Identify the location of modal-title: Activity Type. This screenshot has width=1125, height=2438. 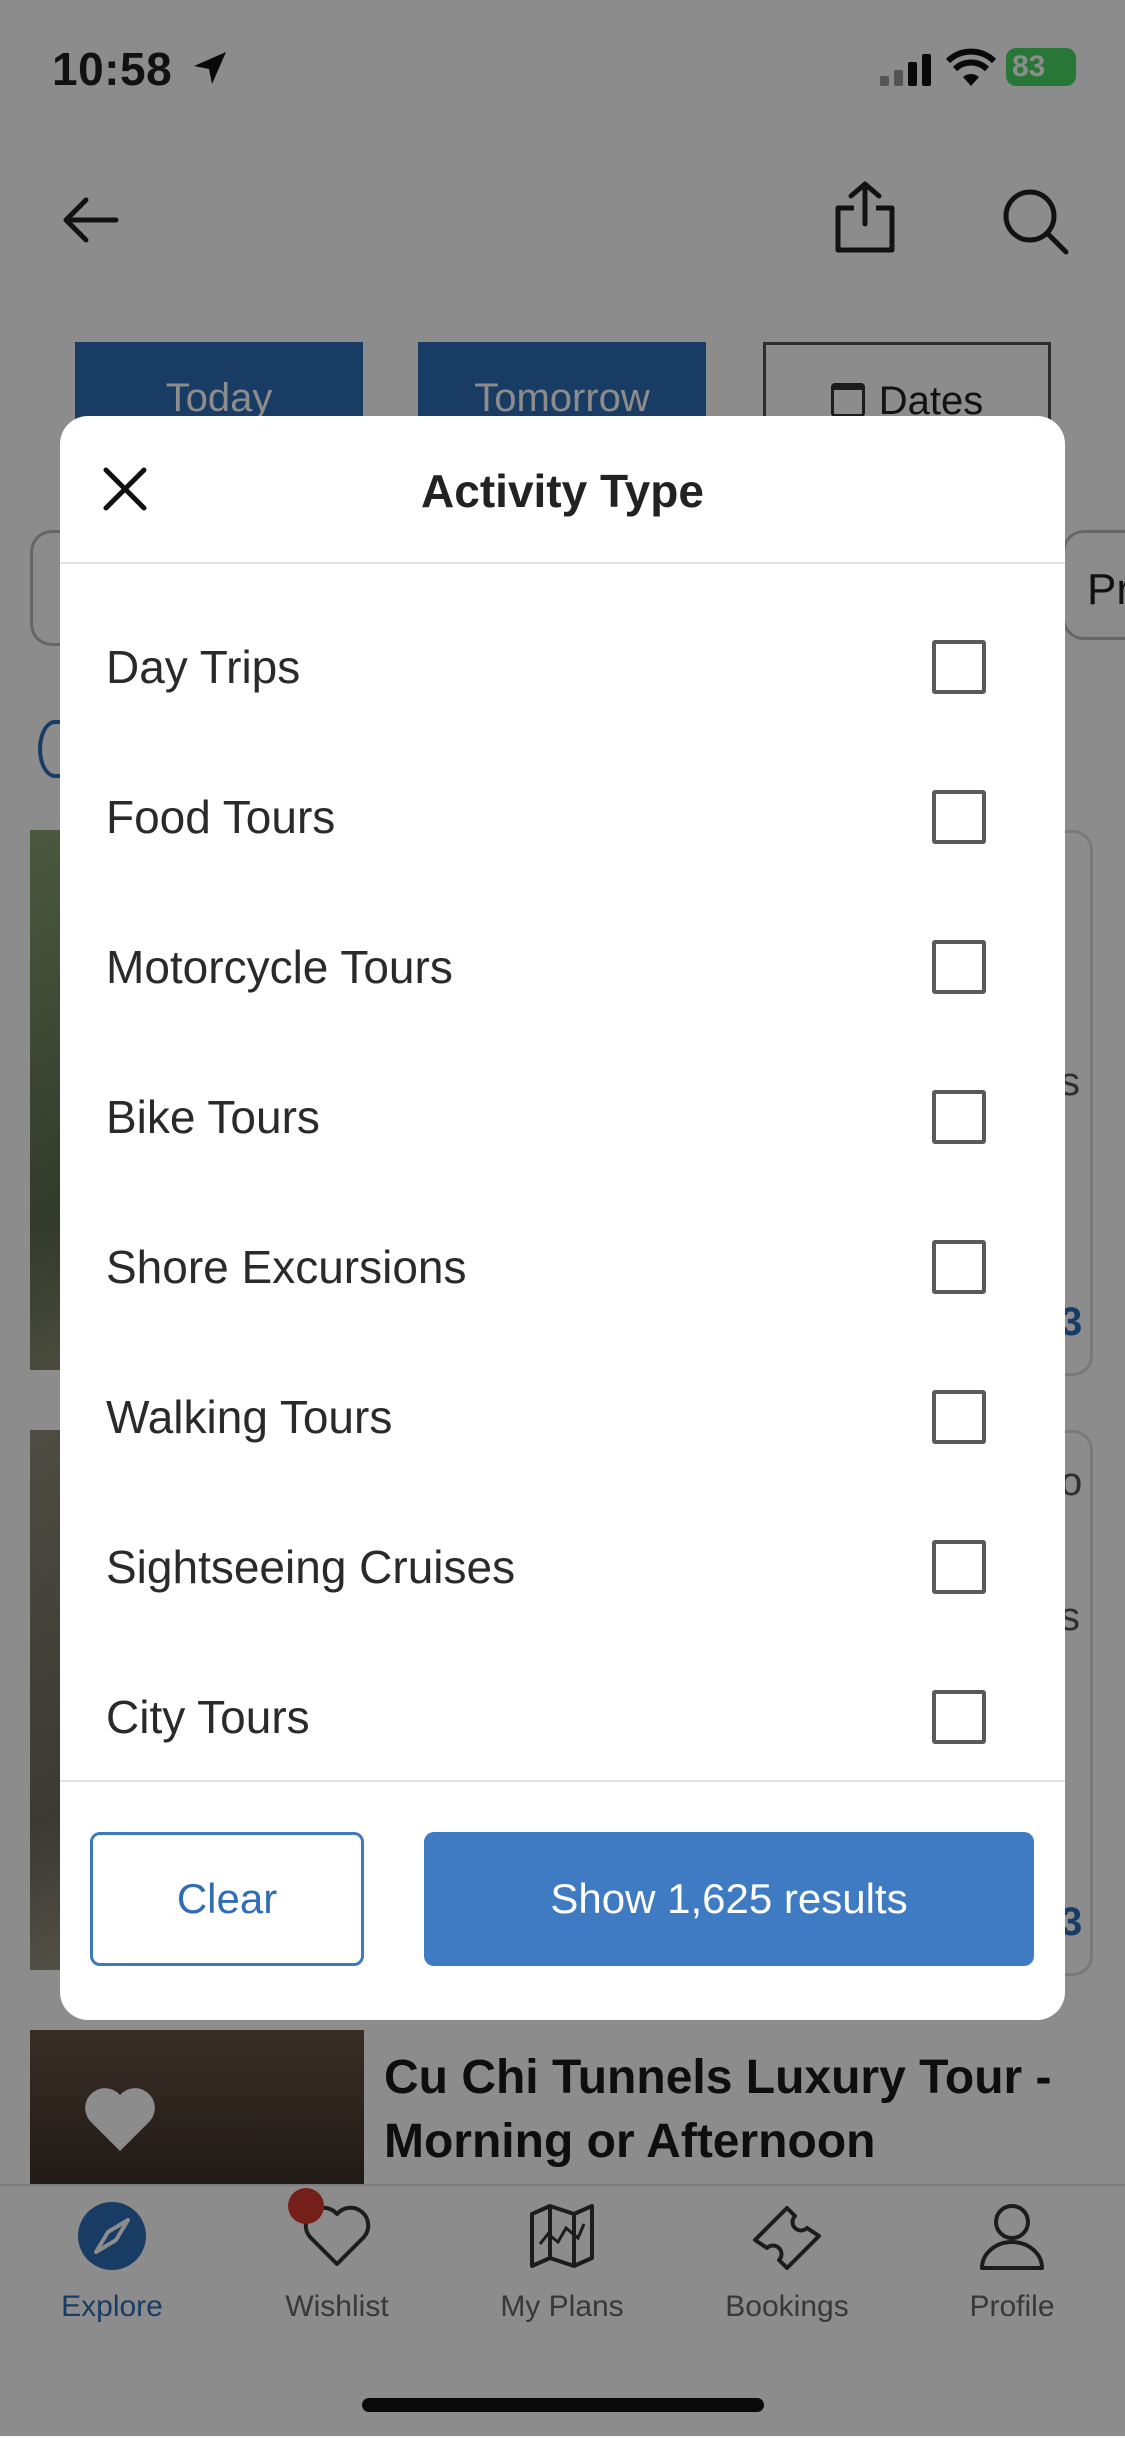
(562, 491).